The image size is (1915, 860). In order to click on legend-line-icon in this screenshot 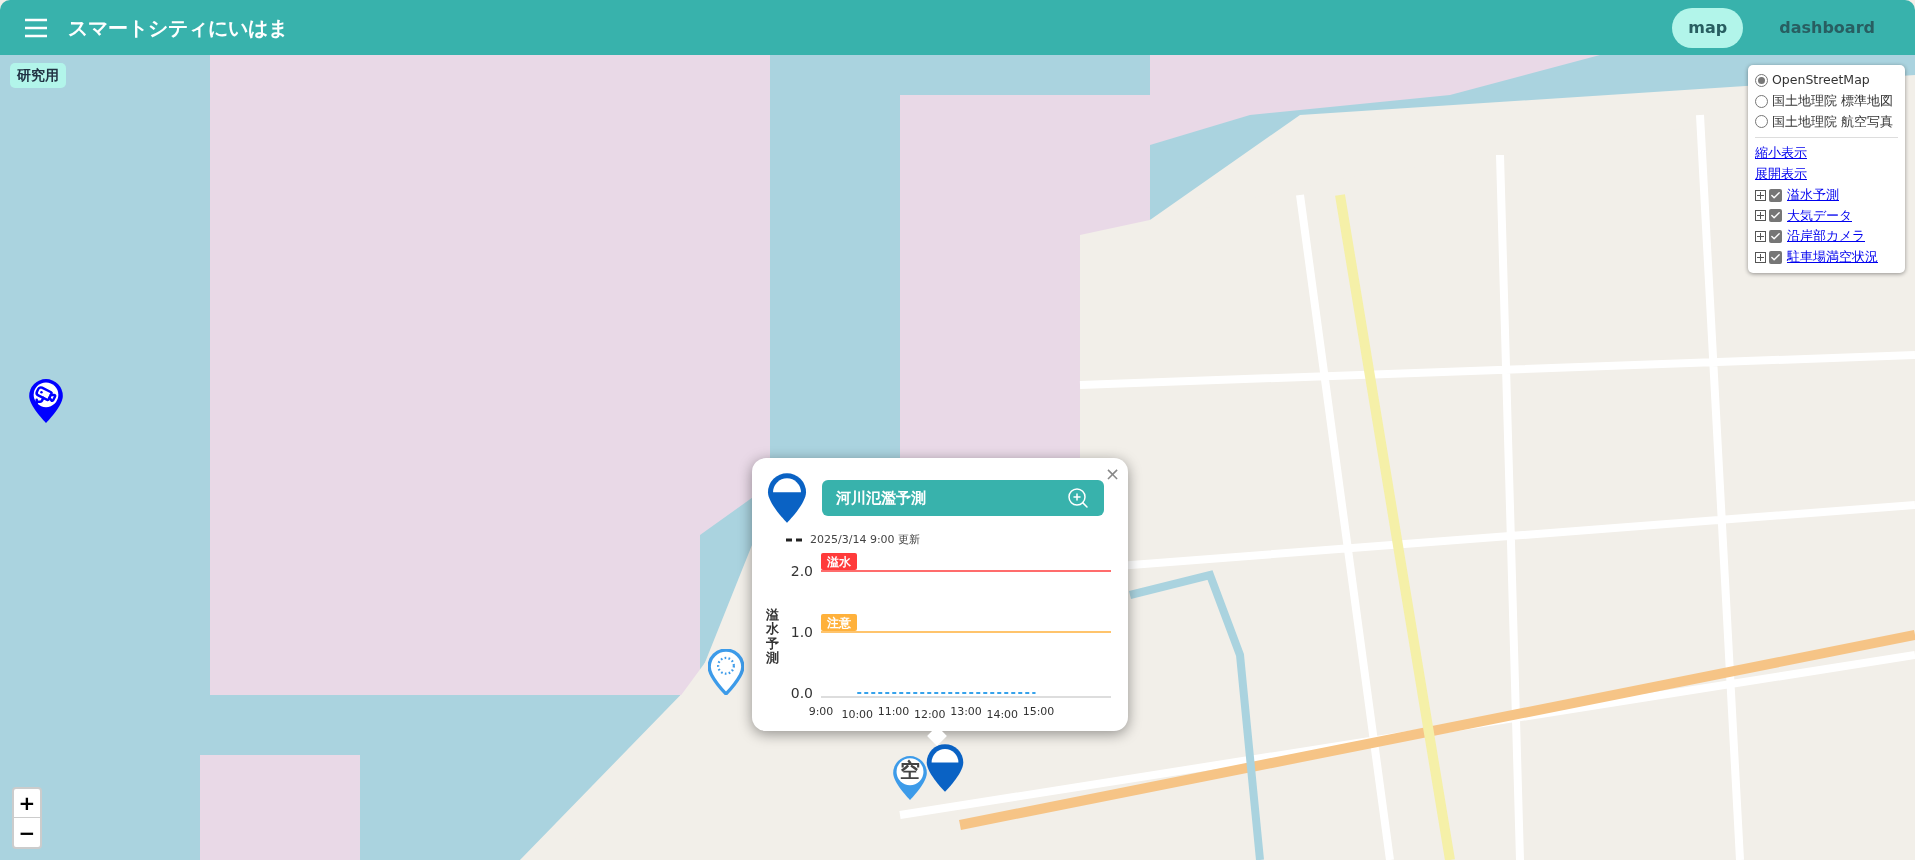, I will do `click(794, 540)`.